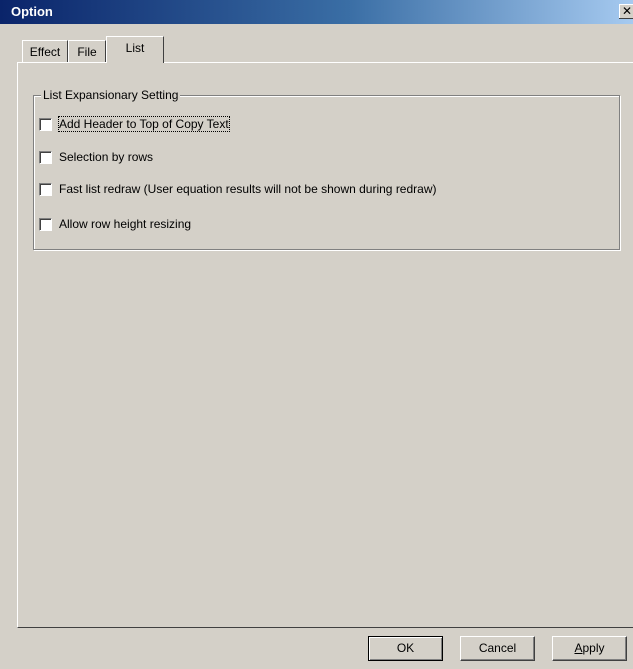  I want to click on tab-effect: Effect, so click(45, 51).